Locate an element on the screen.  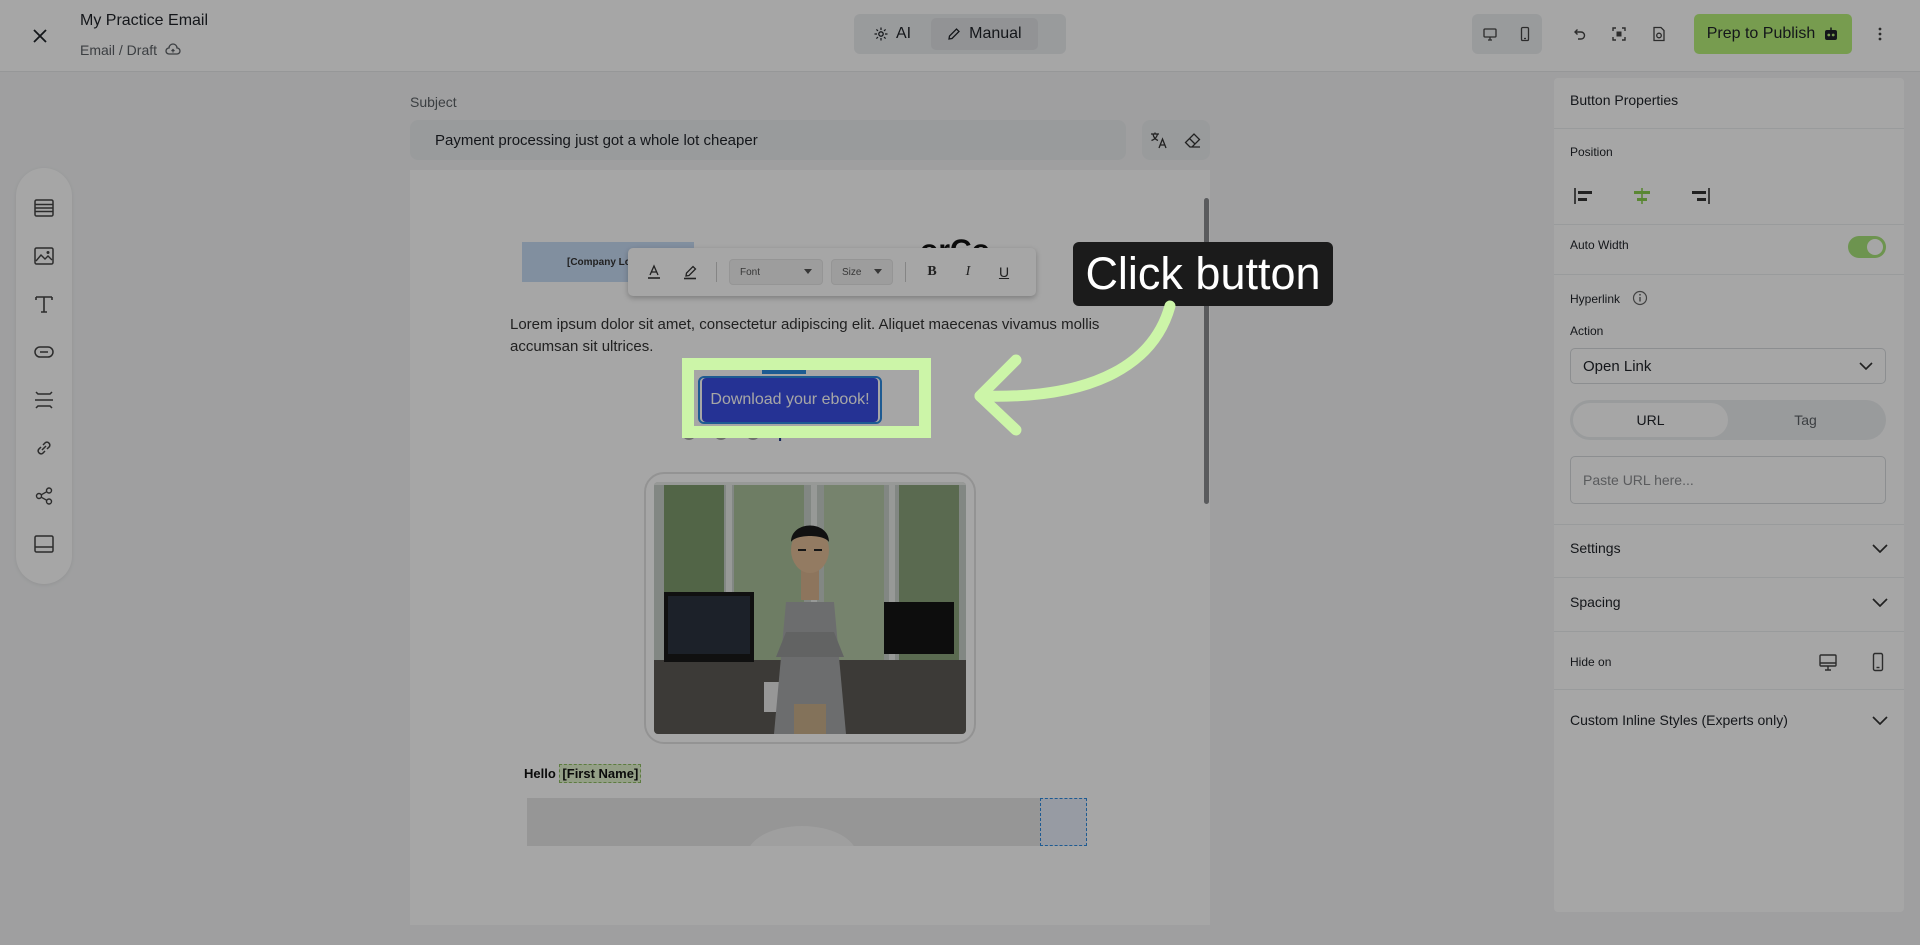
prep-to-publish-button: Prep to Publish is located at coordinates (1773, 34).